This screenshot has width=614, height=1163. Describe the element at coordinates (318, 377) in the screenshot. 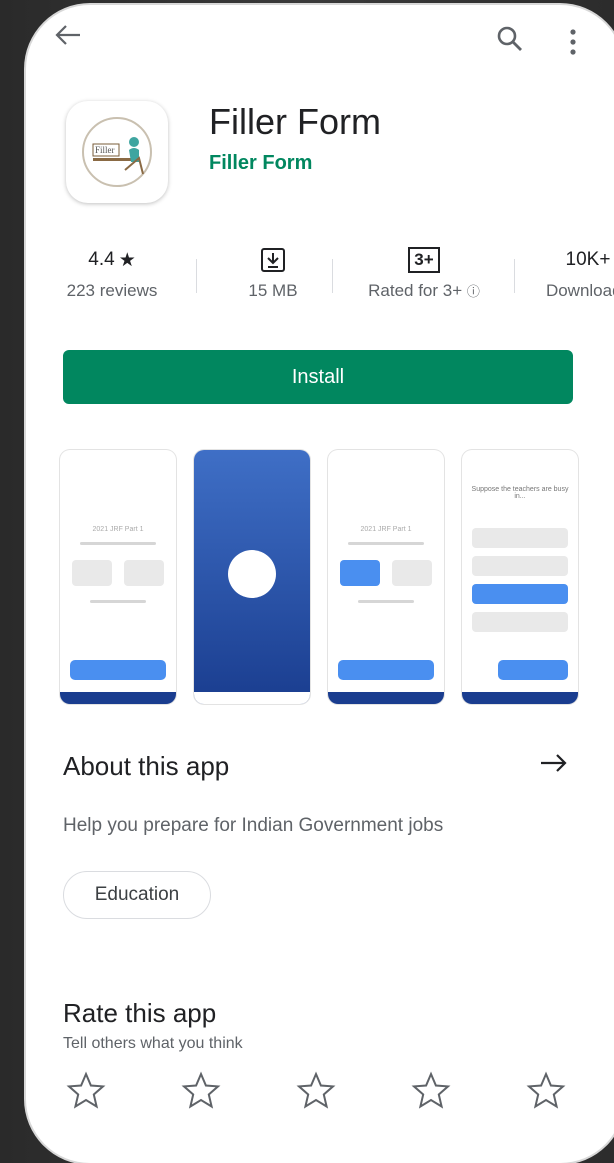

I see `install-button: Install` at that location.